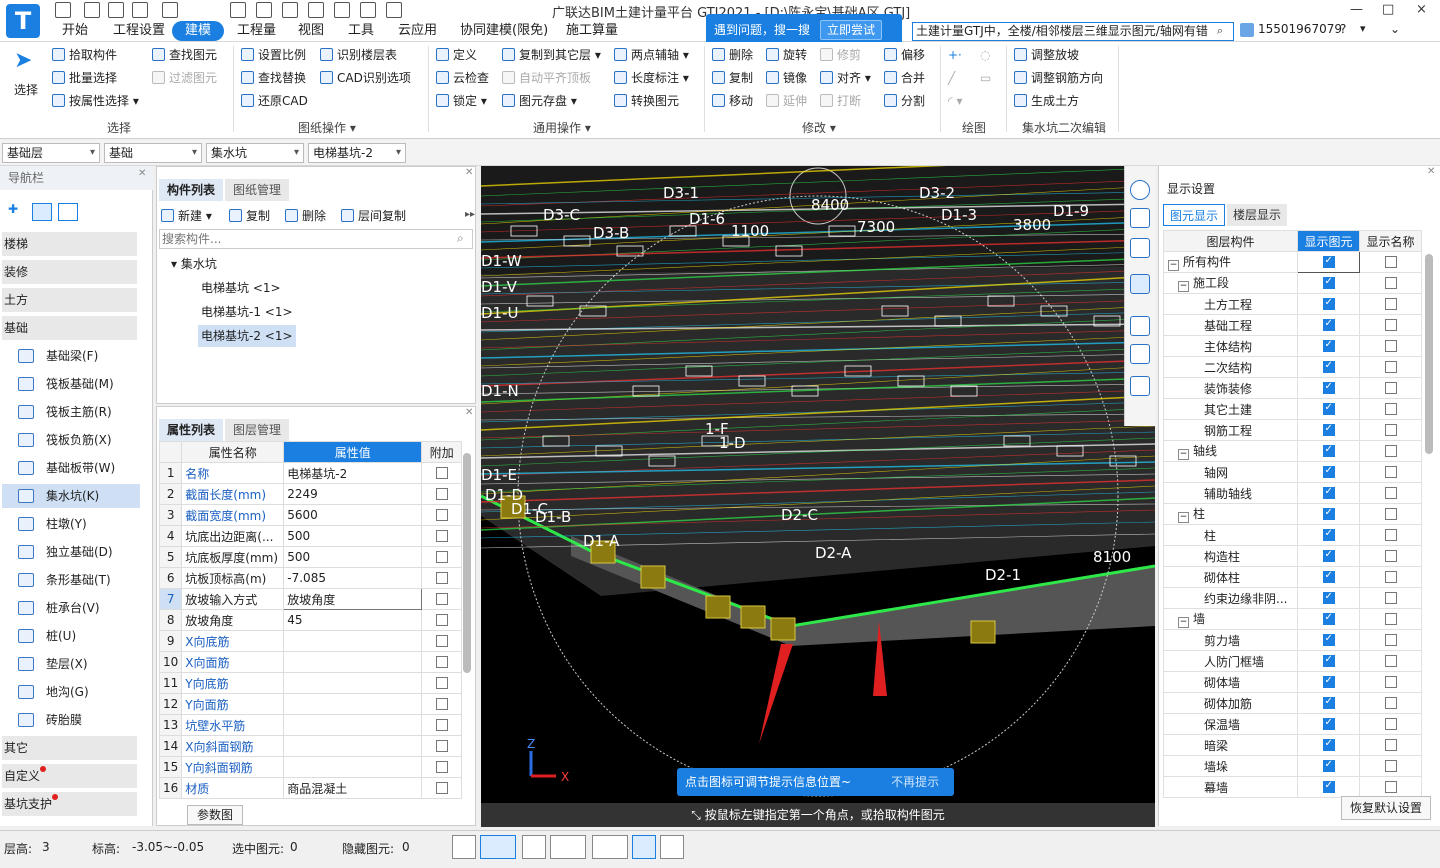  What do you see at coordinates (732, 78) in the screenshot?
I see `copy-button: 复制` at bounding box center [732, 78].